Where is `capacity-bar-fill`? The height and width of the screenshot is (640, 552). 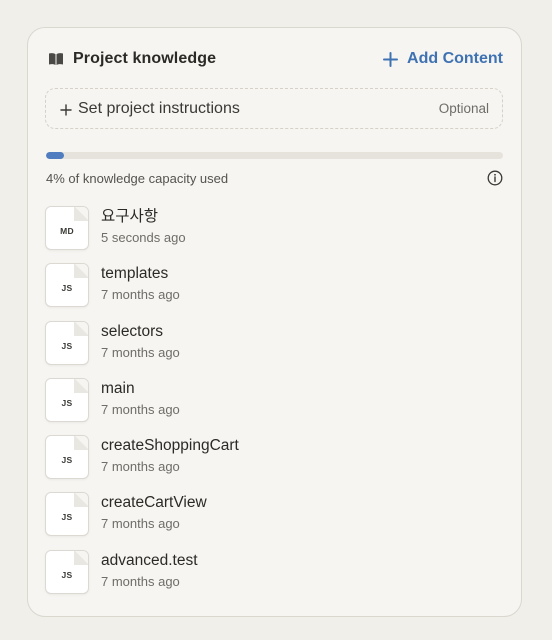 capacity-bar-fill is located at coordinates (55, 155).